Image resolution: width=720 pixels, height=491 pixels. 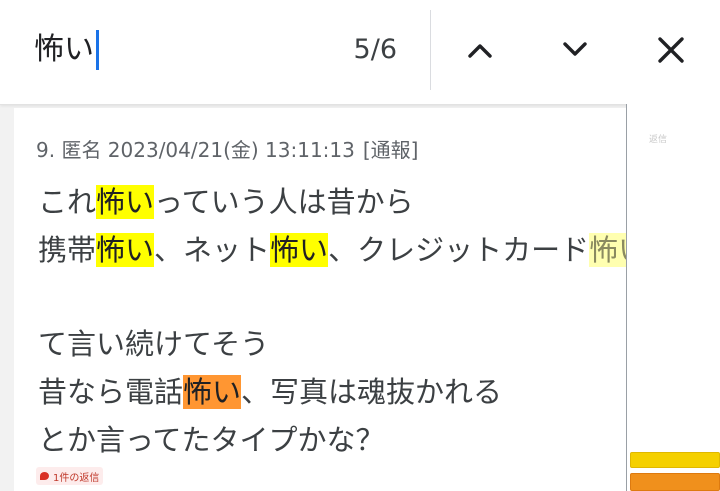 What do you see at coordinates (44, 476) in the screenshot?
I see `speech-bubble-icon` at bounding box center [44, 476].